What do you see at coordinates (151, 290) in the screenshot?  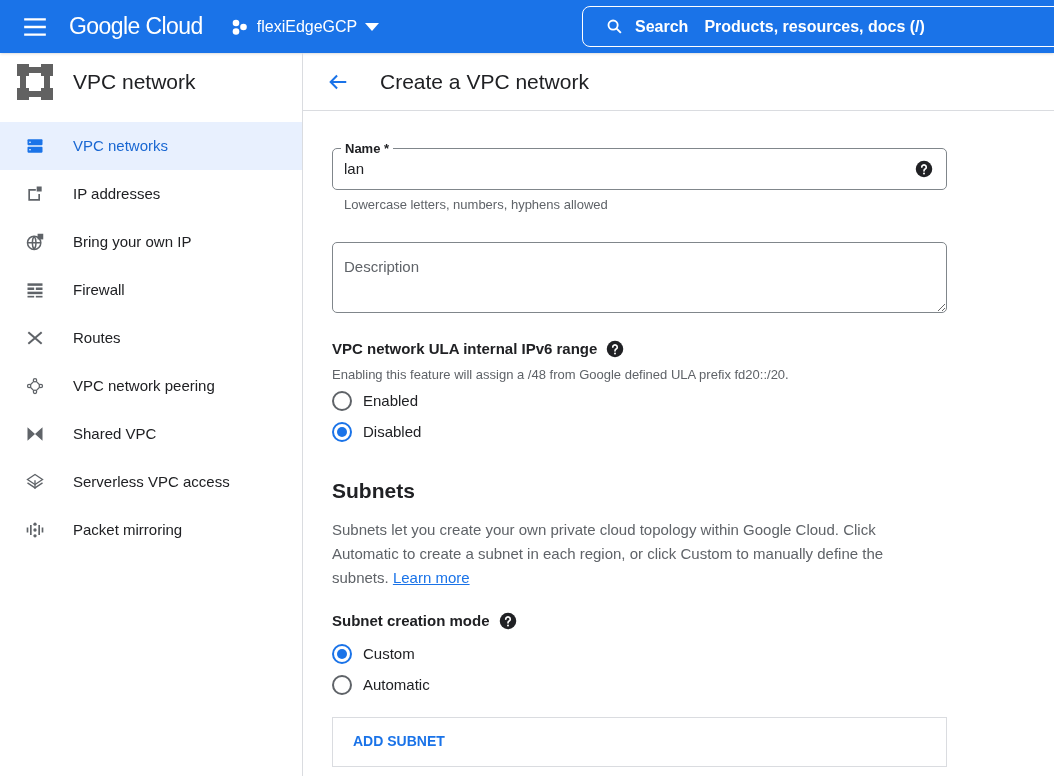 I see `sidebar-item: Firewall` at bounding box center [151, 290].